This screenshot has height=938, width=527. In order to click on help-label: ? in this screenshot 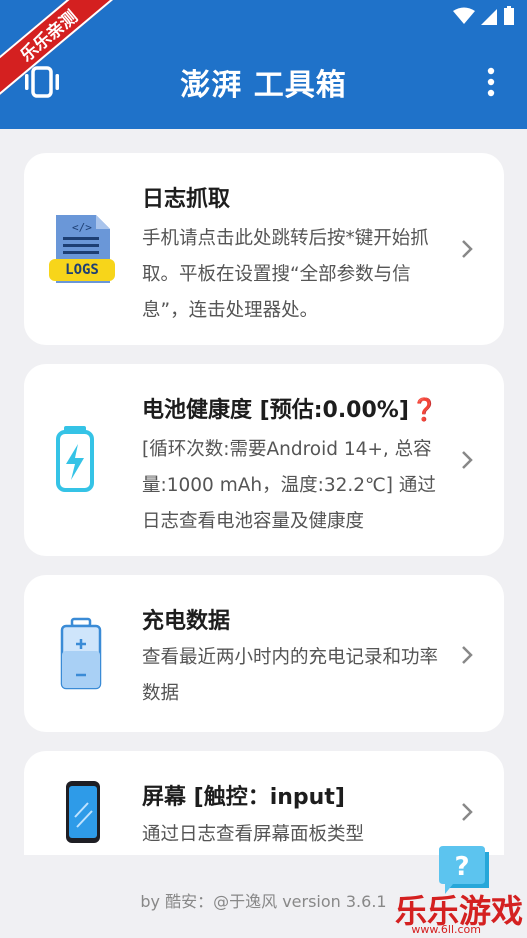, I will do `click(461, 867)`.